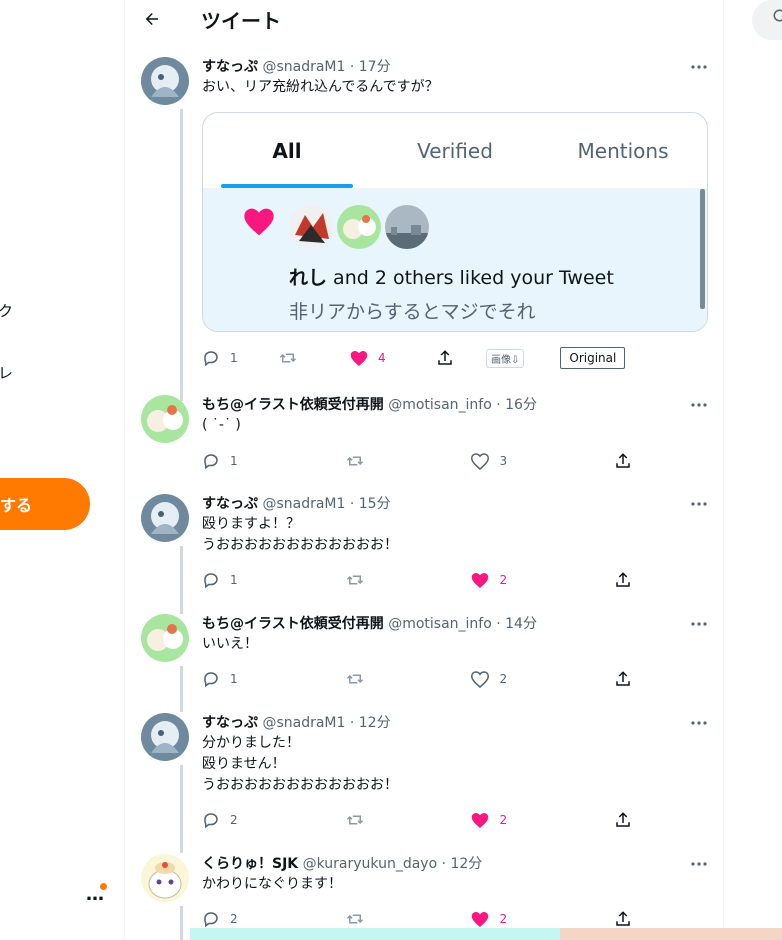  What do you see at coordinates (16, 505) in the screenshot?
I see `post-button-label: する` at bounding box center [16, 505].